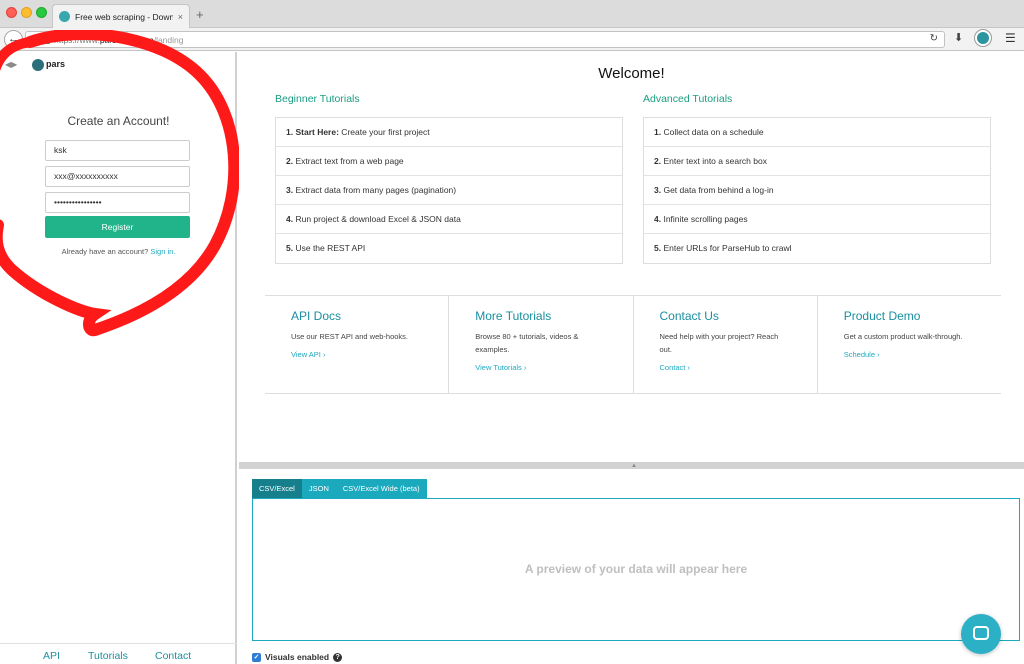  Describe the element at coordinates (727, 248) in the screenshot. I see `tutorial-text: Enter URLs for ParseHub to crawl` at that location.